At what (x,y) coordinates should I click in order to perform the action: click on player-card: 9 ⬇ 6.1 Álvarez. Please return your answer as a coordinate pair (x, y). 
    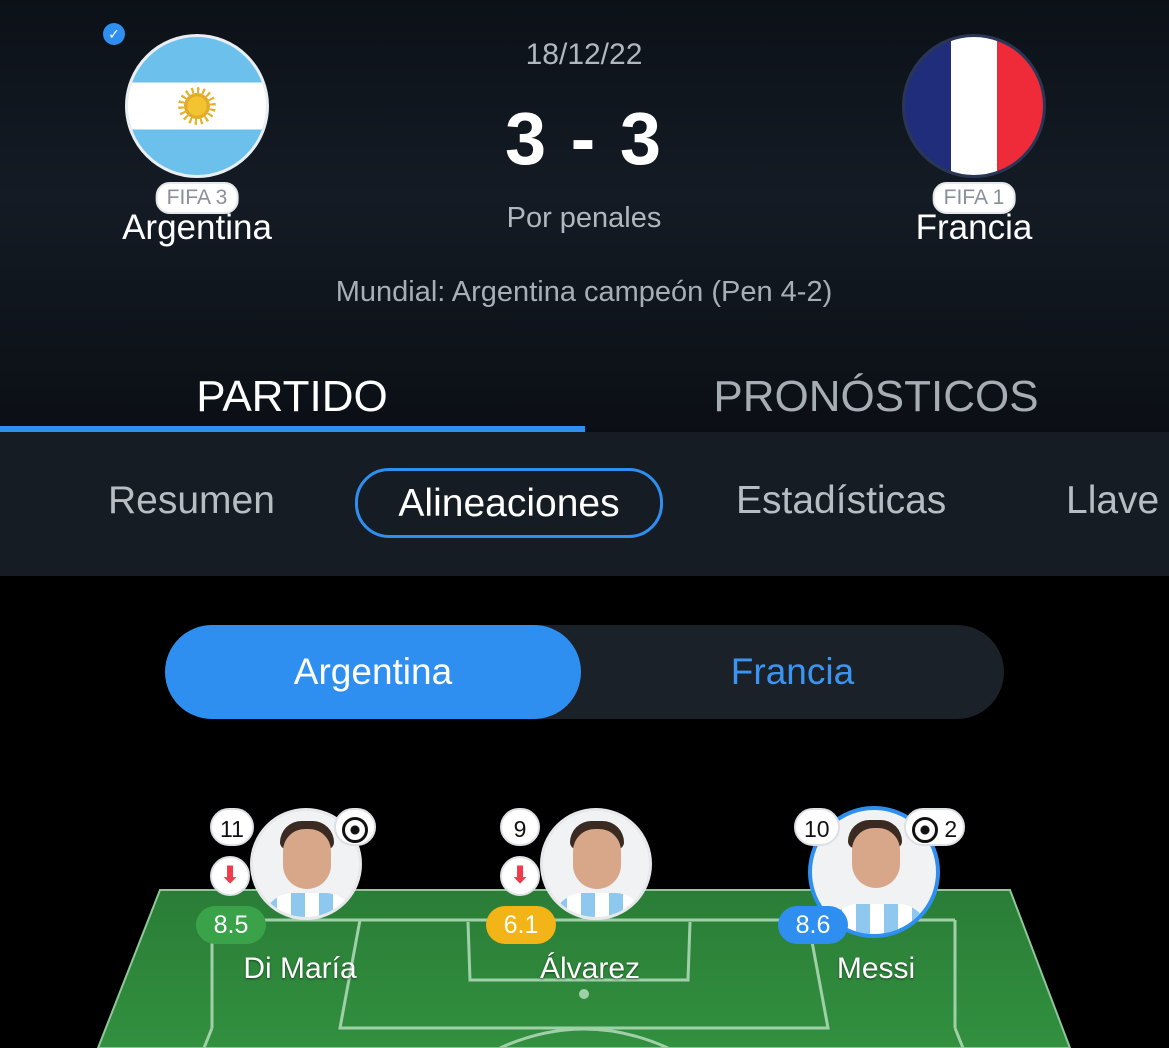
    Looking at the image, I should click on (588, 900).